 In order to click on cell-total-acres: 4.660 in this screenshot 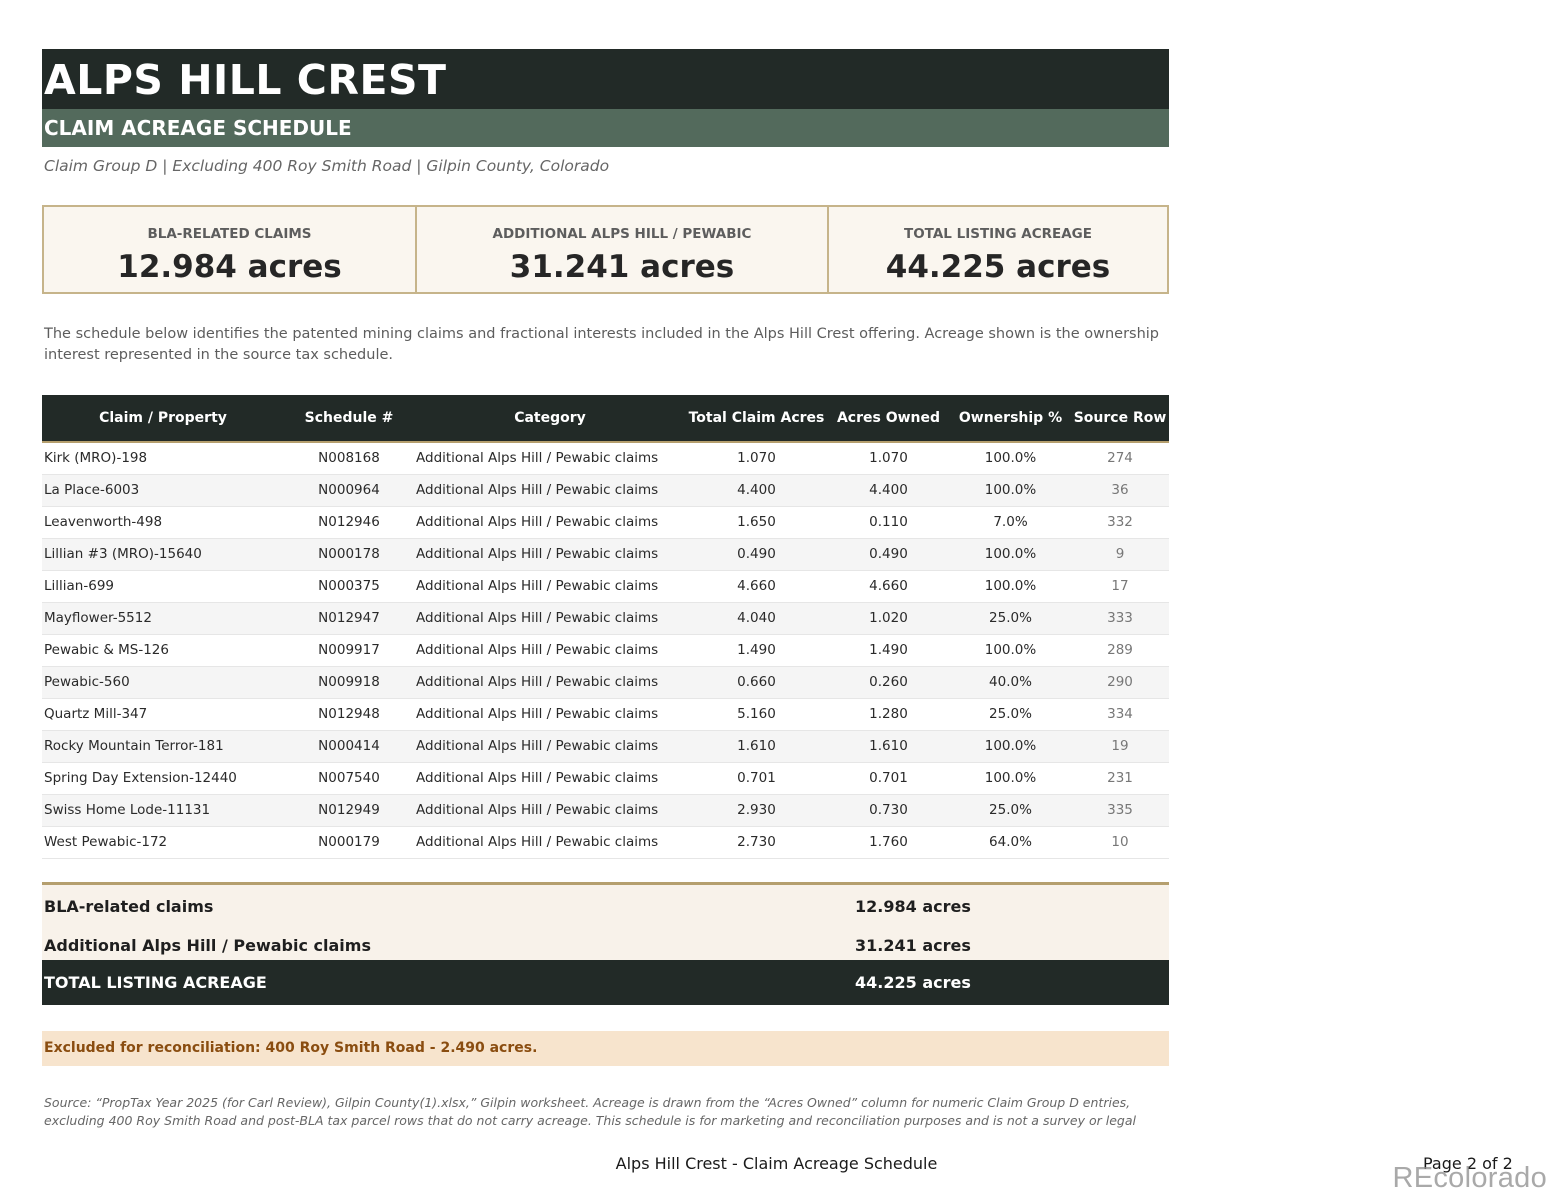, I will do `click(756, 586)`.